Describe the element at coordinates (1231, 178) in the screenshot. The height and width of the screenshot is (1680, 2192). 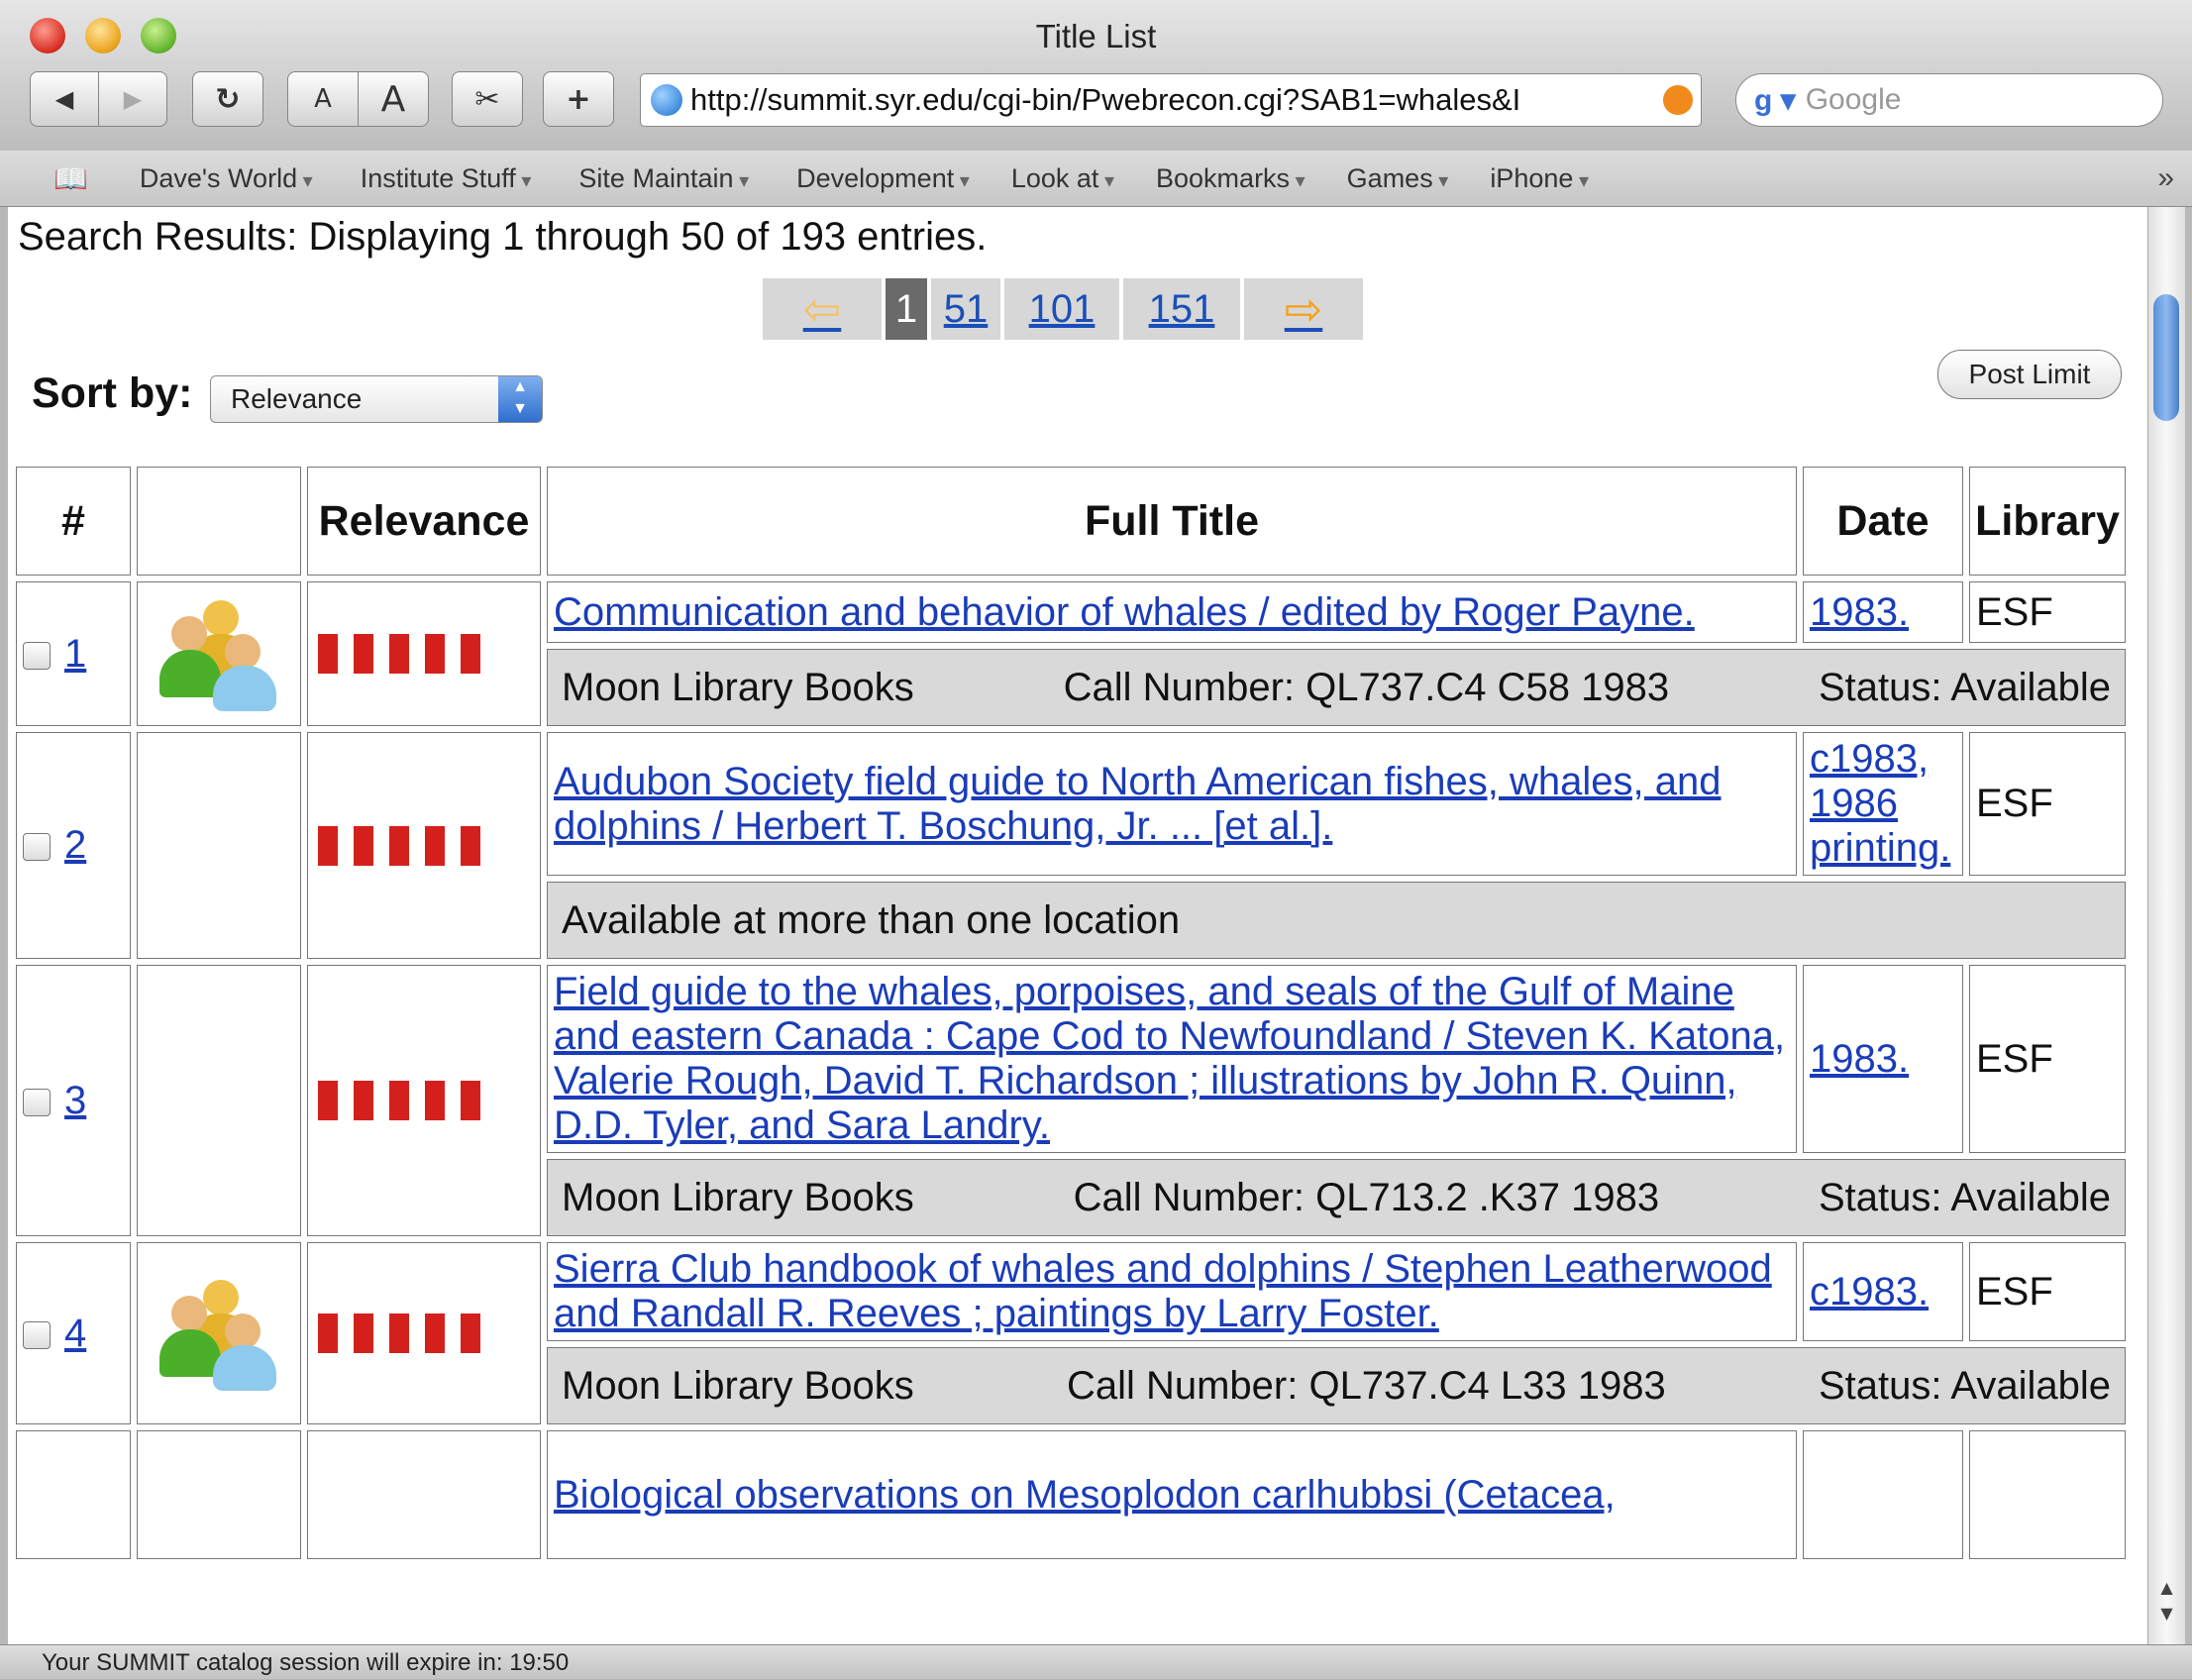
I see `bookmark-bookmarks: Bookmarks` at that location.